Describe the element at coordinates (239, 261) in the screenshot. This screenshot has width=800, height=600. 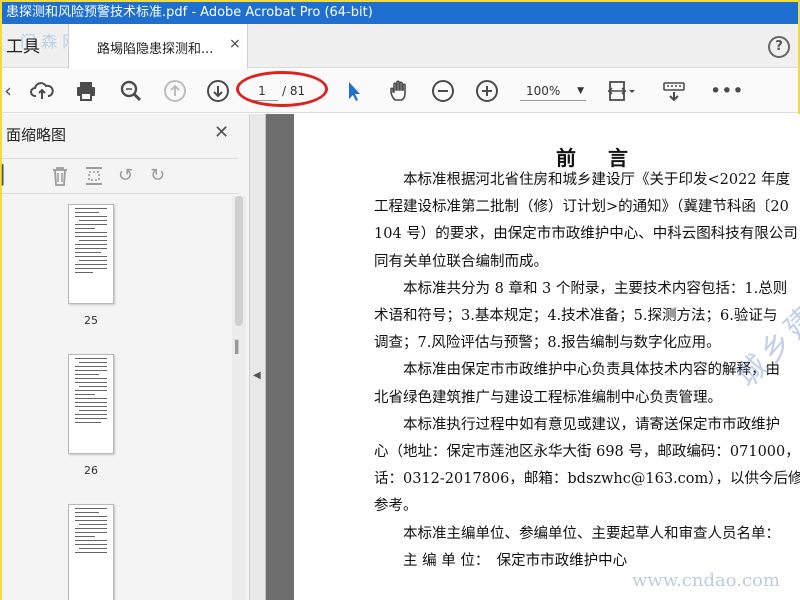
I see `scrollbar-thumb` at that location.